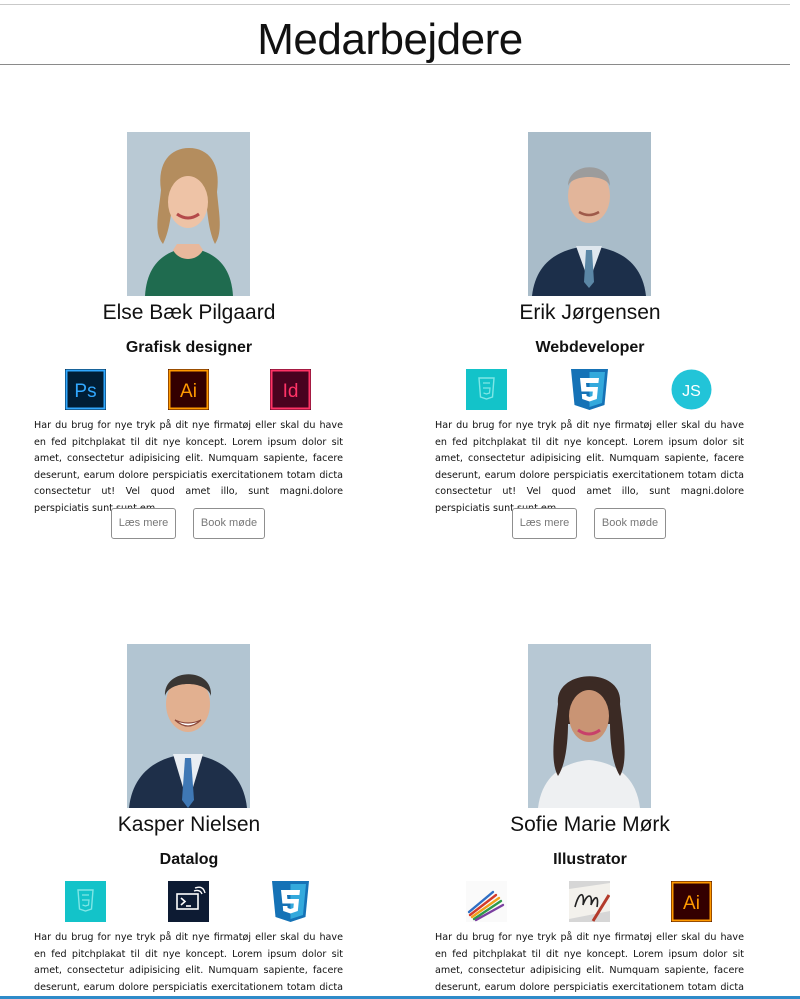 Image resolution: width=800 pixels, height=999 pixels. I want to click on photoshop-icon: Ps, so click(85, 389).